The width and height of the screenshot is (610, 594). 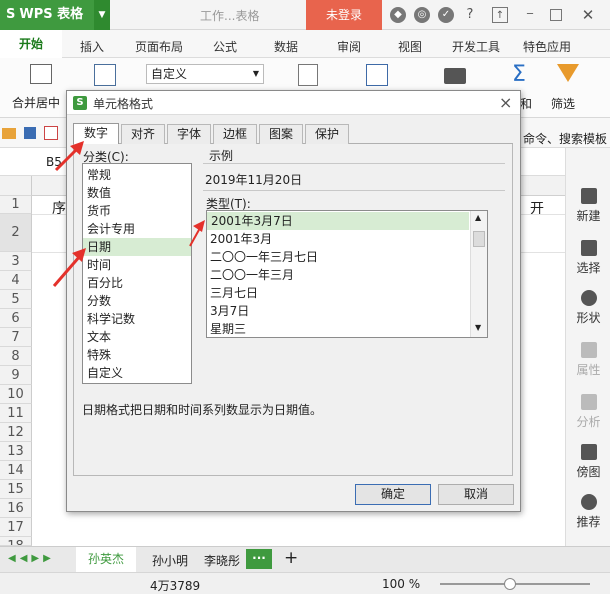 I want to click on annotation-arrows, so click(x=128, y=214).